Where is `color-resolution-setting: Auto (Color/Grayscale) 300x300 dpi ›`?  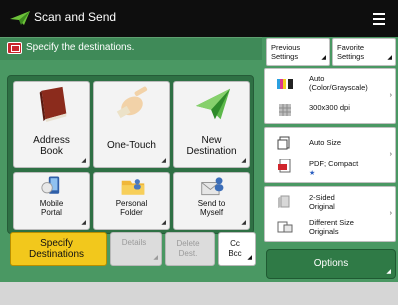
color-resolution-setting: Auto (Color/Grayscale) 300x300 dpi › is located at coordinates (330, 96).